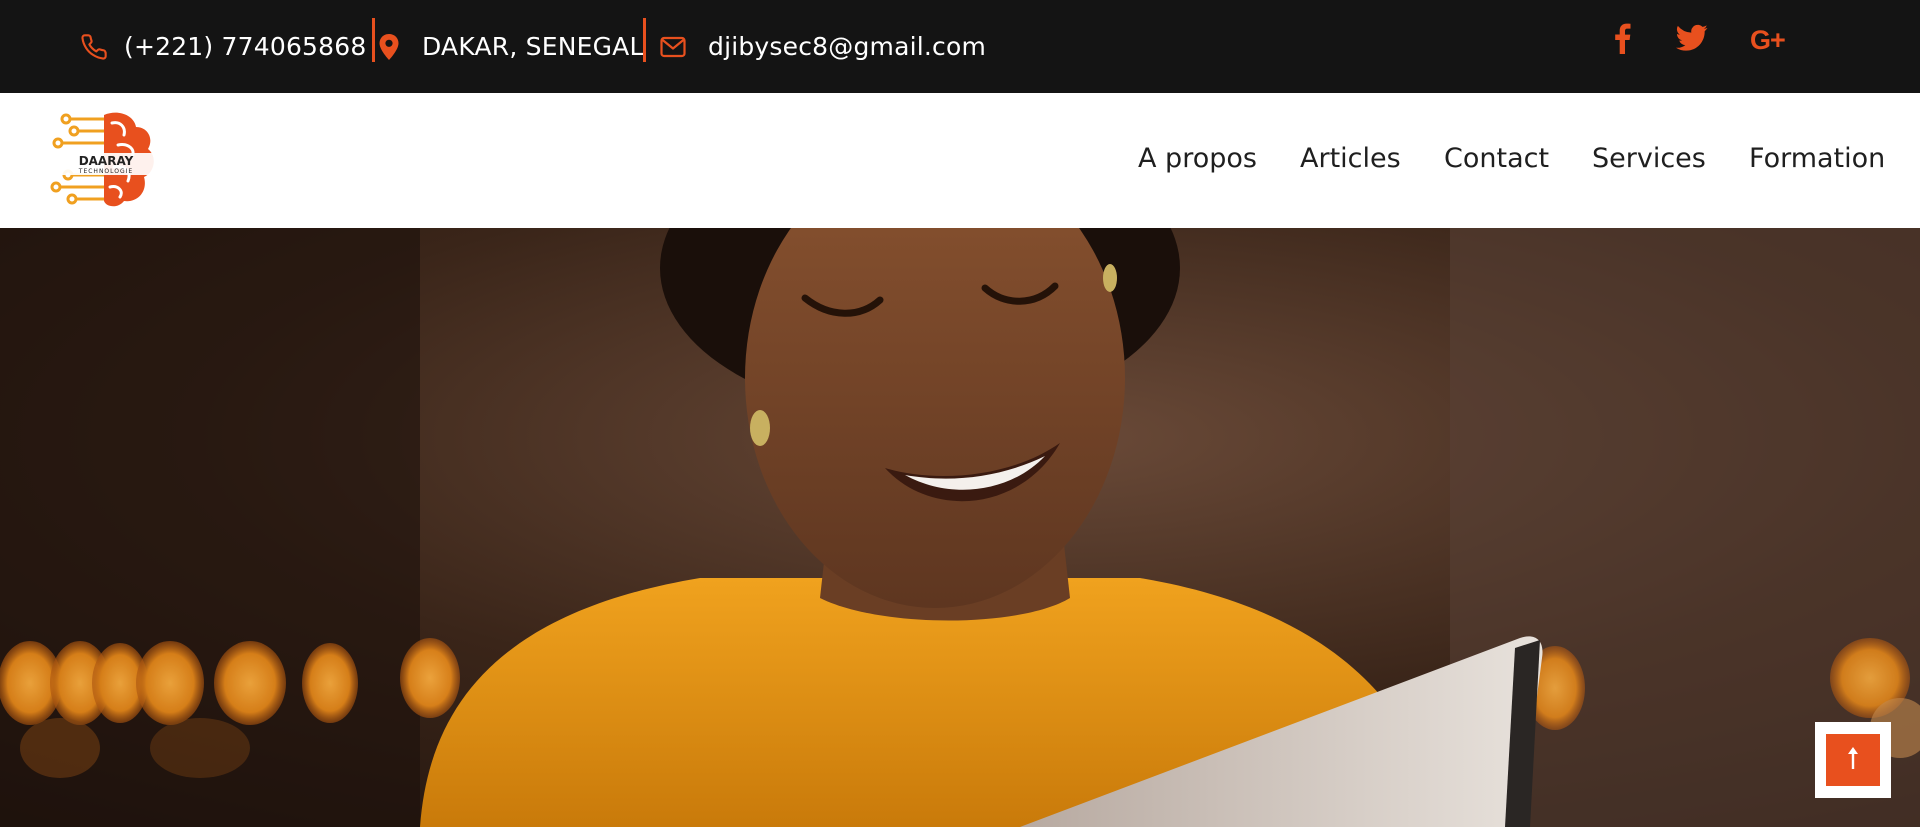 This screenshot has width=1920, height=827. What do you see at coordinates (105, 171) in the screenshot?
I see `logo-tagline: TECHNOLOGIE` at bounding box center [105, 171].